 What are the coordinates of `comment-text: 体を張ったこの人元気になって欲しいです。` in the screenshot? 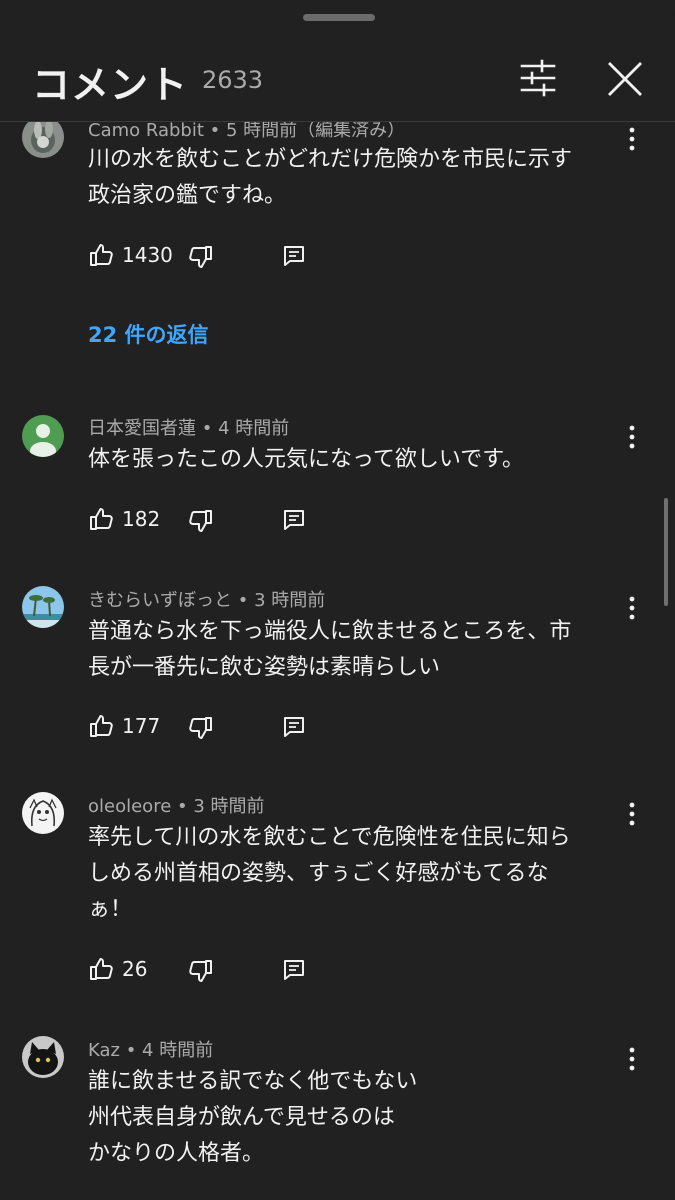 It's located at (306, 459).